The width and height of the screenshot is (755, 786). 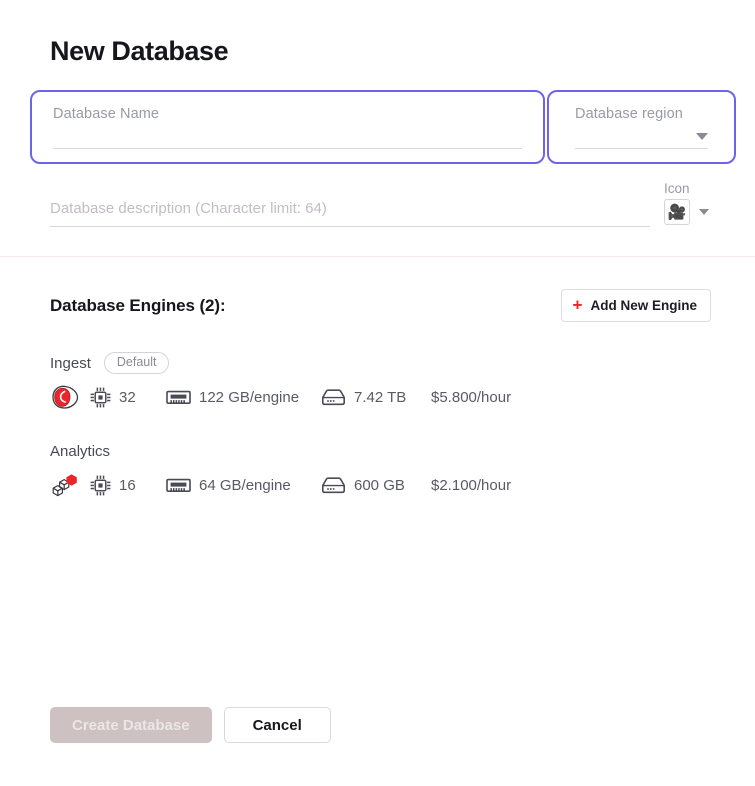 I want to click on engine-cpu-value: 16, so click(x=127, y=485).